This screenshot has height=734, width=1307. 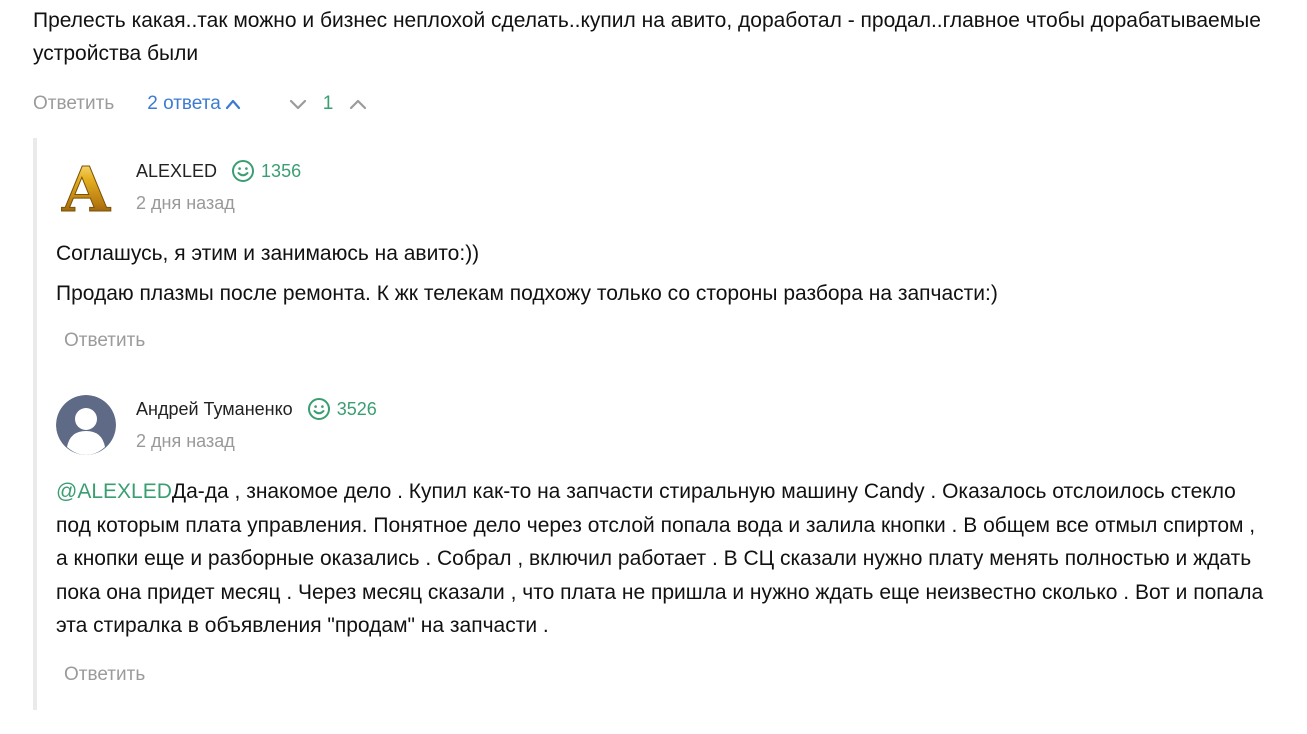 I want to click on user-mention-link: @ALEXLED, so click(x=114, y=491).